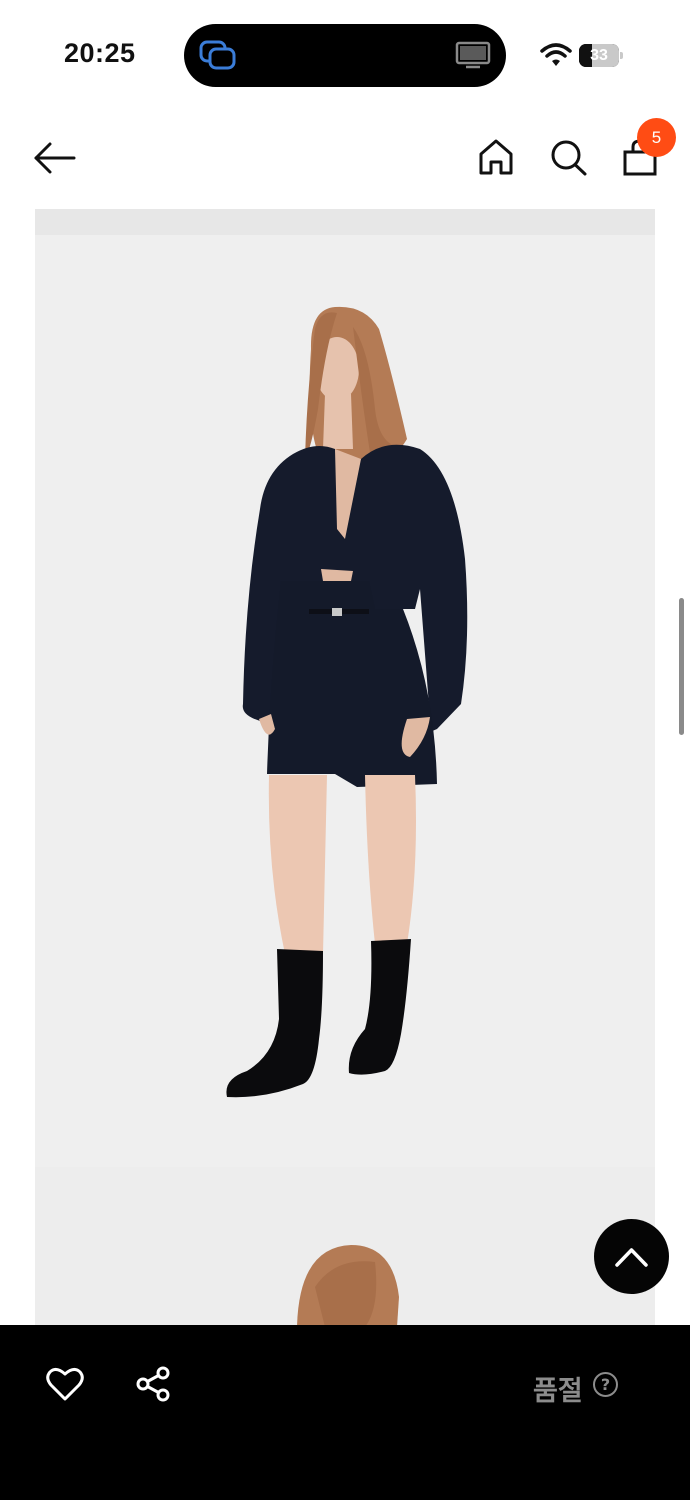  Describe the element at coordinates (345, 160) in the screenshot. I see `top-navigation` at that location.